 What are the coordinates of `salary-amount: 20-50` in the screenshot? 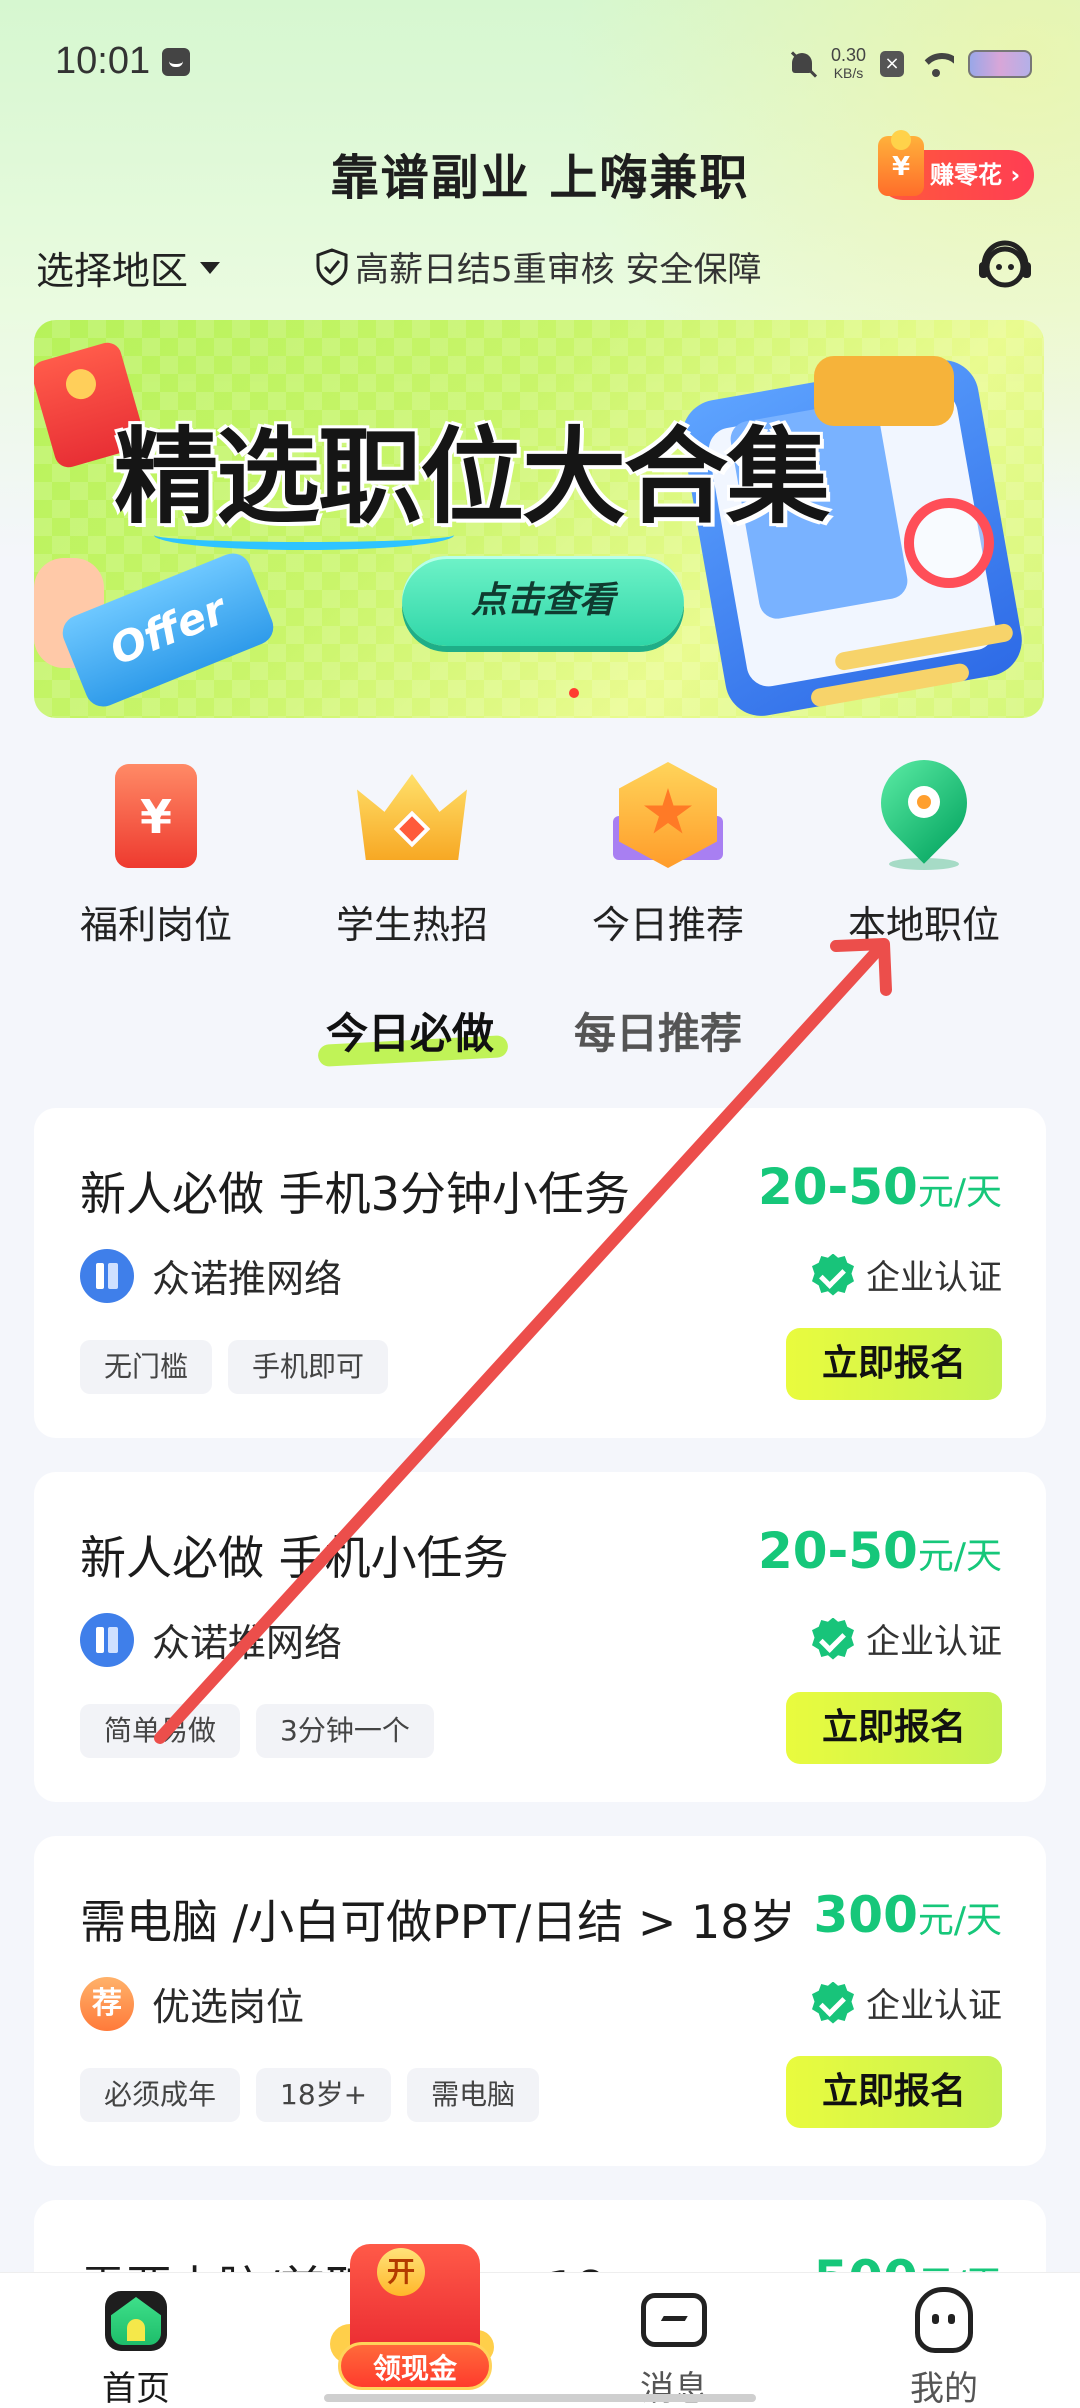 It's located at (837, 1551).